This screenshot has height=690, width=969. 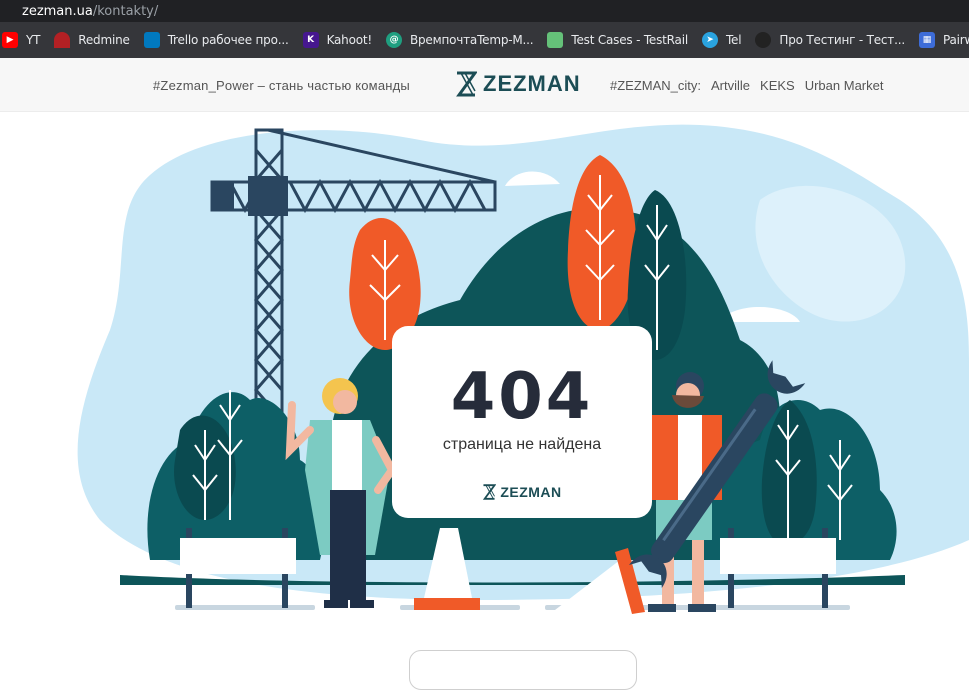 I want to click on bookmark-label: YT, so click(x=33, y=40).